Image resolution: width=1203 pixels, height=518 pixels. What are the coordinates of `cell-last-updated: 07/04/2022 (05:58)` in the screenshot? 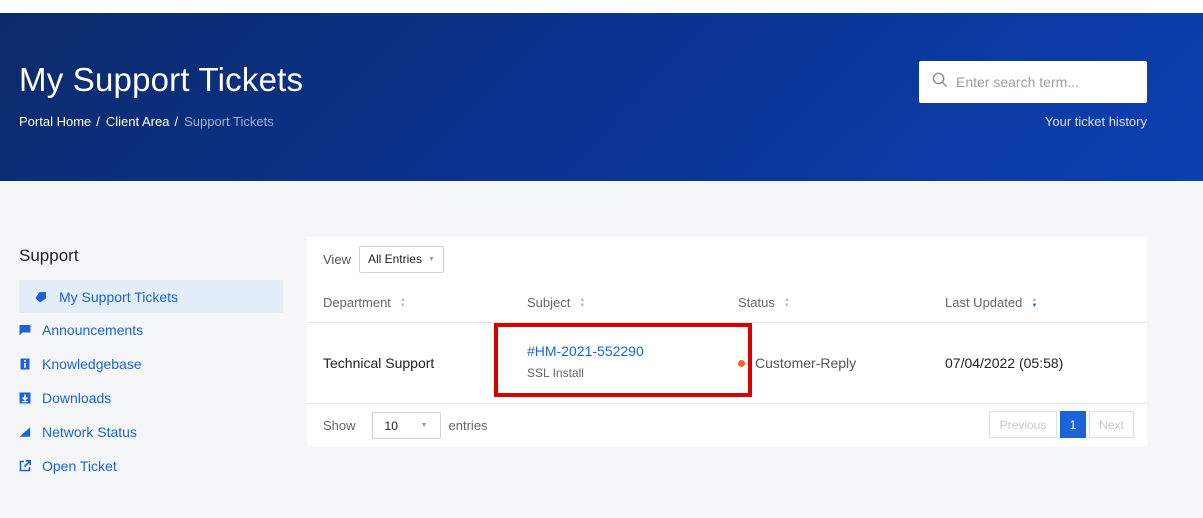 It's located at (1004, 363).